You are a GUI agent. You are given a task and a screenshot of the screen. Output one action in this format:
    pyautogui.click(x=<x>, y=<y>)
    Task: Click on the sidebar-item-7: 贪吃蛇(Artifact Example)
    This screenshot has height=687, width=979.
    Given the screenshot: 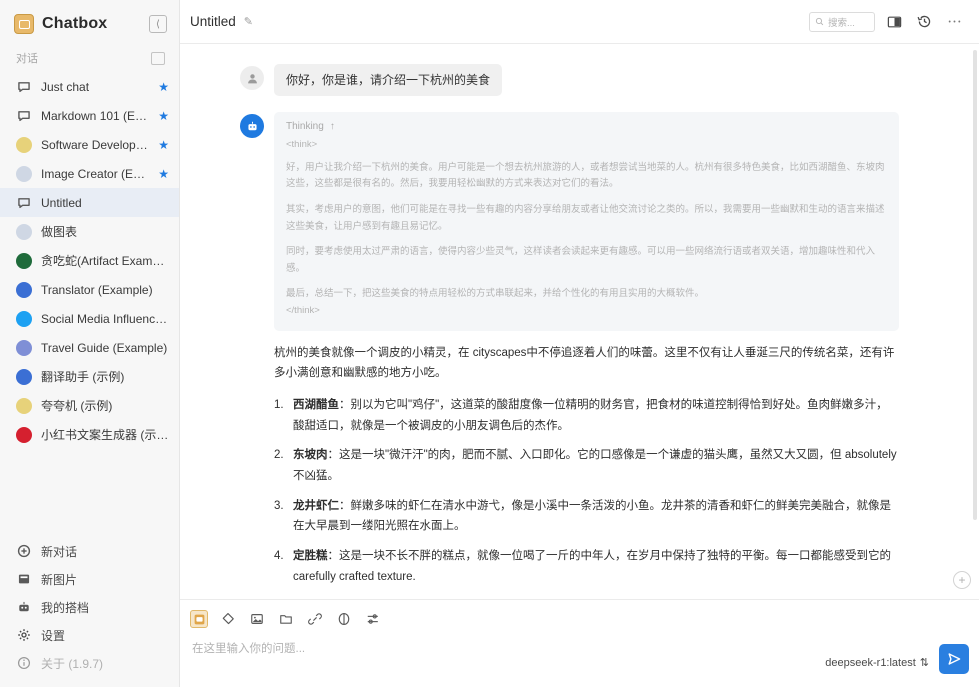 What is the action you would take?
    pyautogui.click(x=89, y=260)
    